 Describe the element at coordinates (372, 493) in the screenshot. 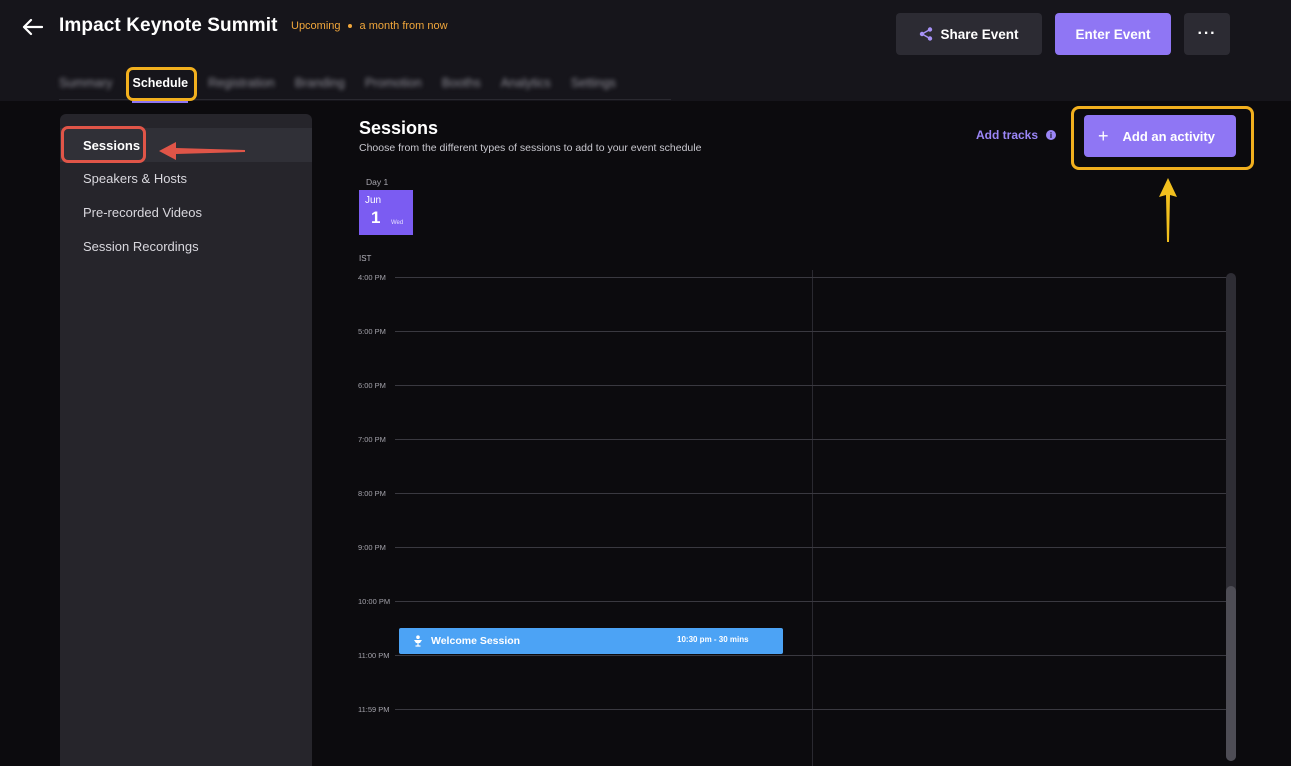

I see `hour-label: 8:00 PM` at that location.